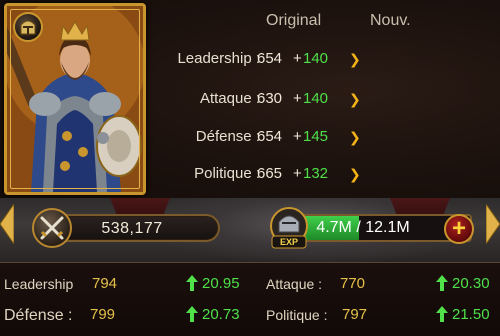 The width and height of the screenshot is (500, 336). I want to click on stat-row-leadership: Leadership : 654 + 140 ❯, so click(265, 63).